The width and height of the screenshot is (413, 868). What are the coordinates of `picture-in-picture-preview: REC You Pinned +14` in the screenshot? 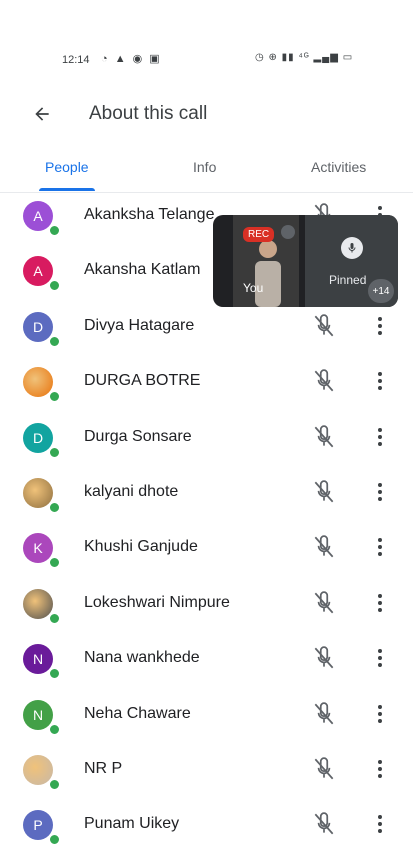 It's located at (305, 261).